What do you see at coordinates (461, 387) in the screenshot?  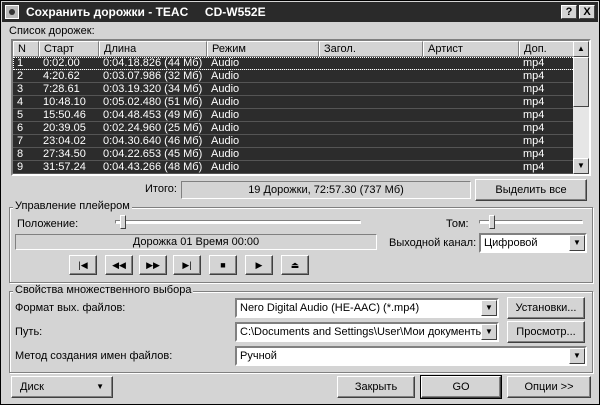 I see `go-button: GO` at bounding box center [461, 387].